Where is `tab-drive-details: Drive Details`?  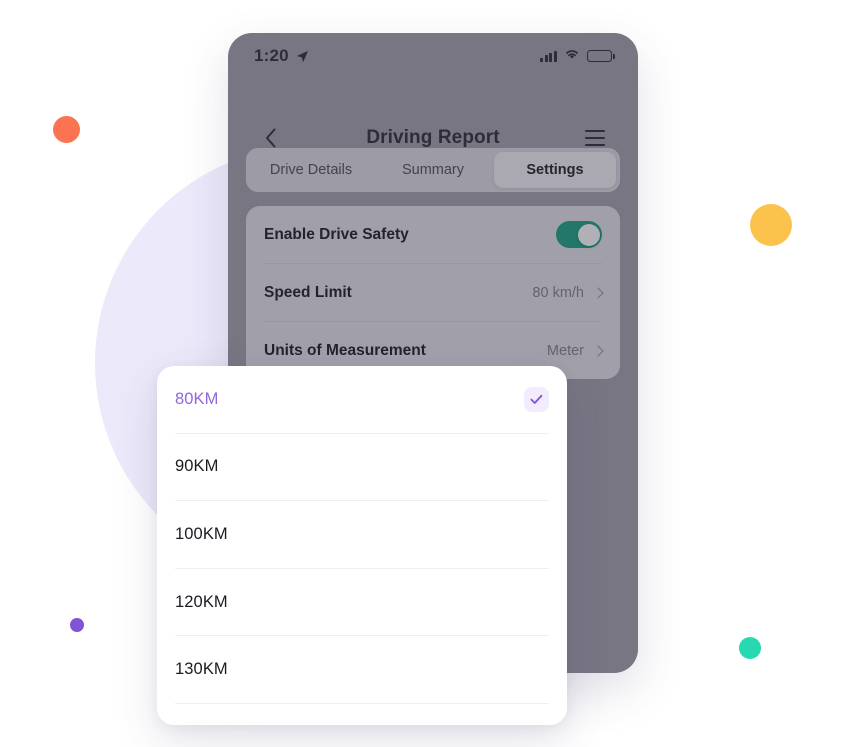
tab-drive-details: Drive Details is located at coordinates (311, 170).